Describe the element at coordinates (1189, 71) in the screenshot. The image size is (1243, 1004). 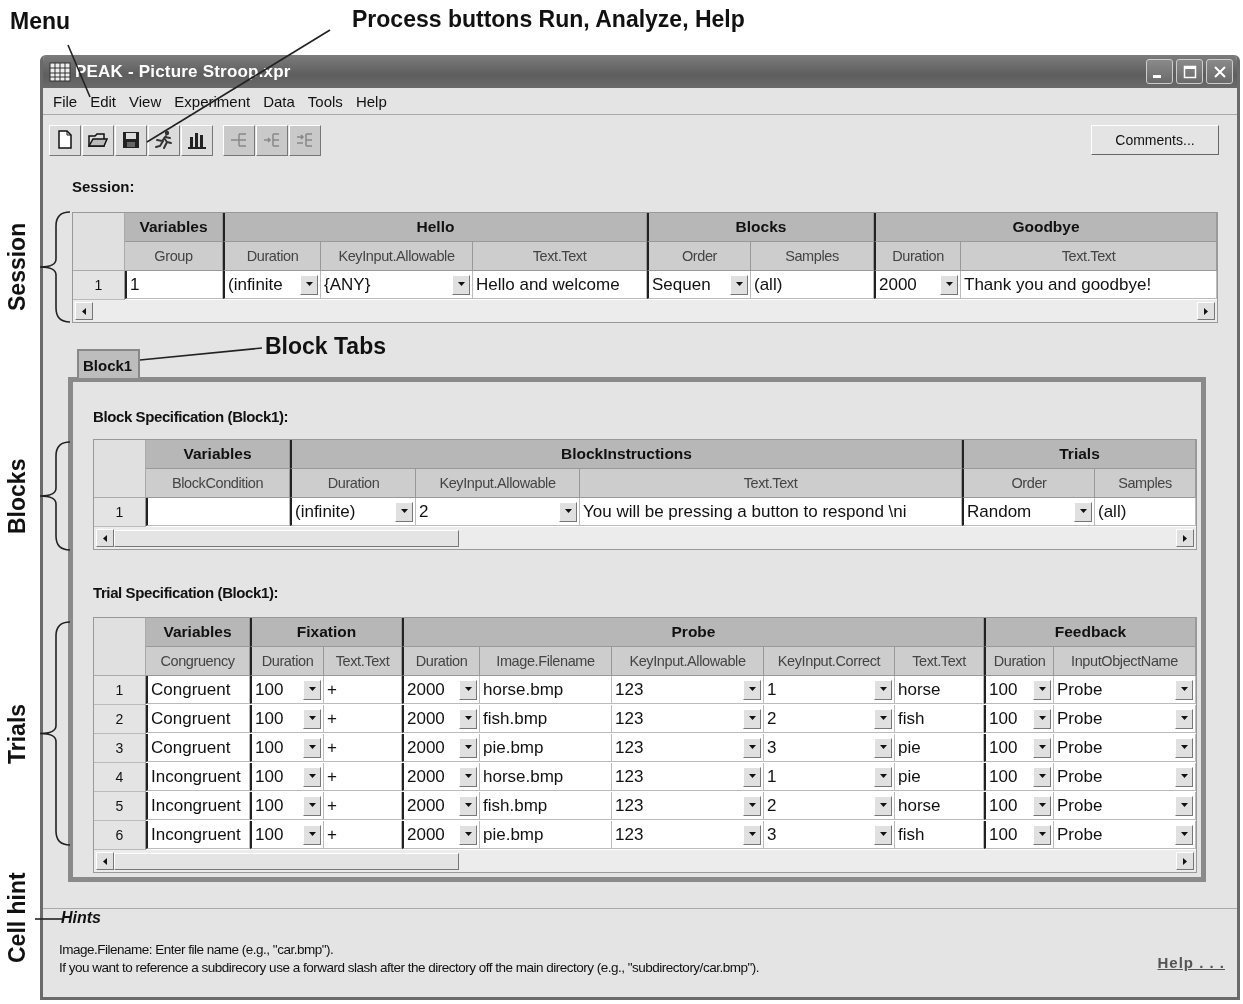
I see `maximize-button` at that location.